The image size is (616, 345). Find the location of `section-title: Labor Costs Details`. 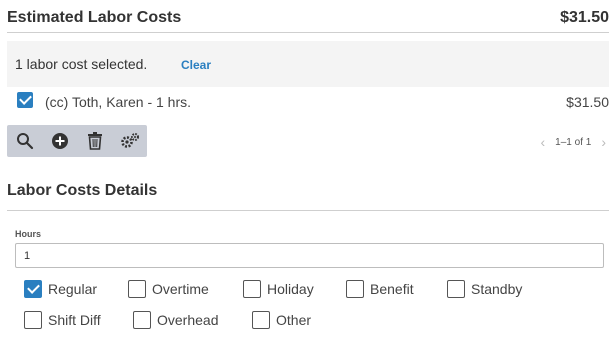

section-title: Labor Costs Details is located at coordinates (82, 190).